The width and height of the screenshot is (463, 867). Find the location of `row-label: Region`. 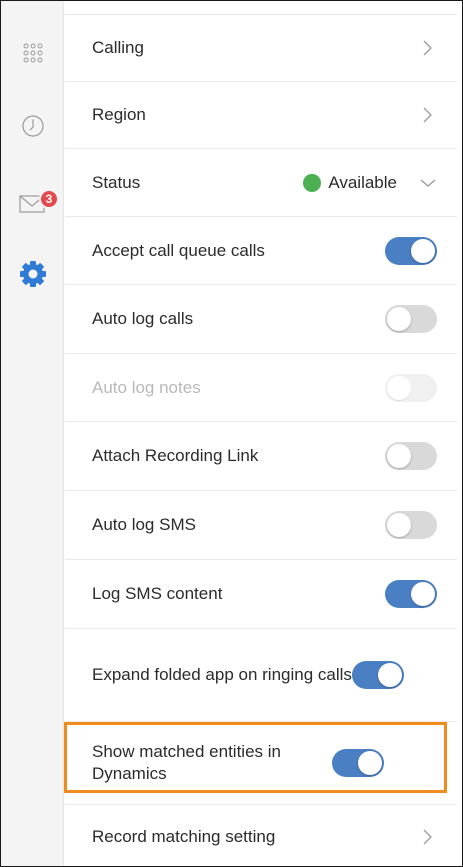

row-label: Region is located at coordinates (119, 114).